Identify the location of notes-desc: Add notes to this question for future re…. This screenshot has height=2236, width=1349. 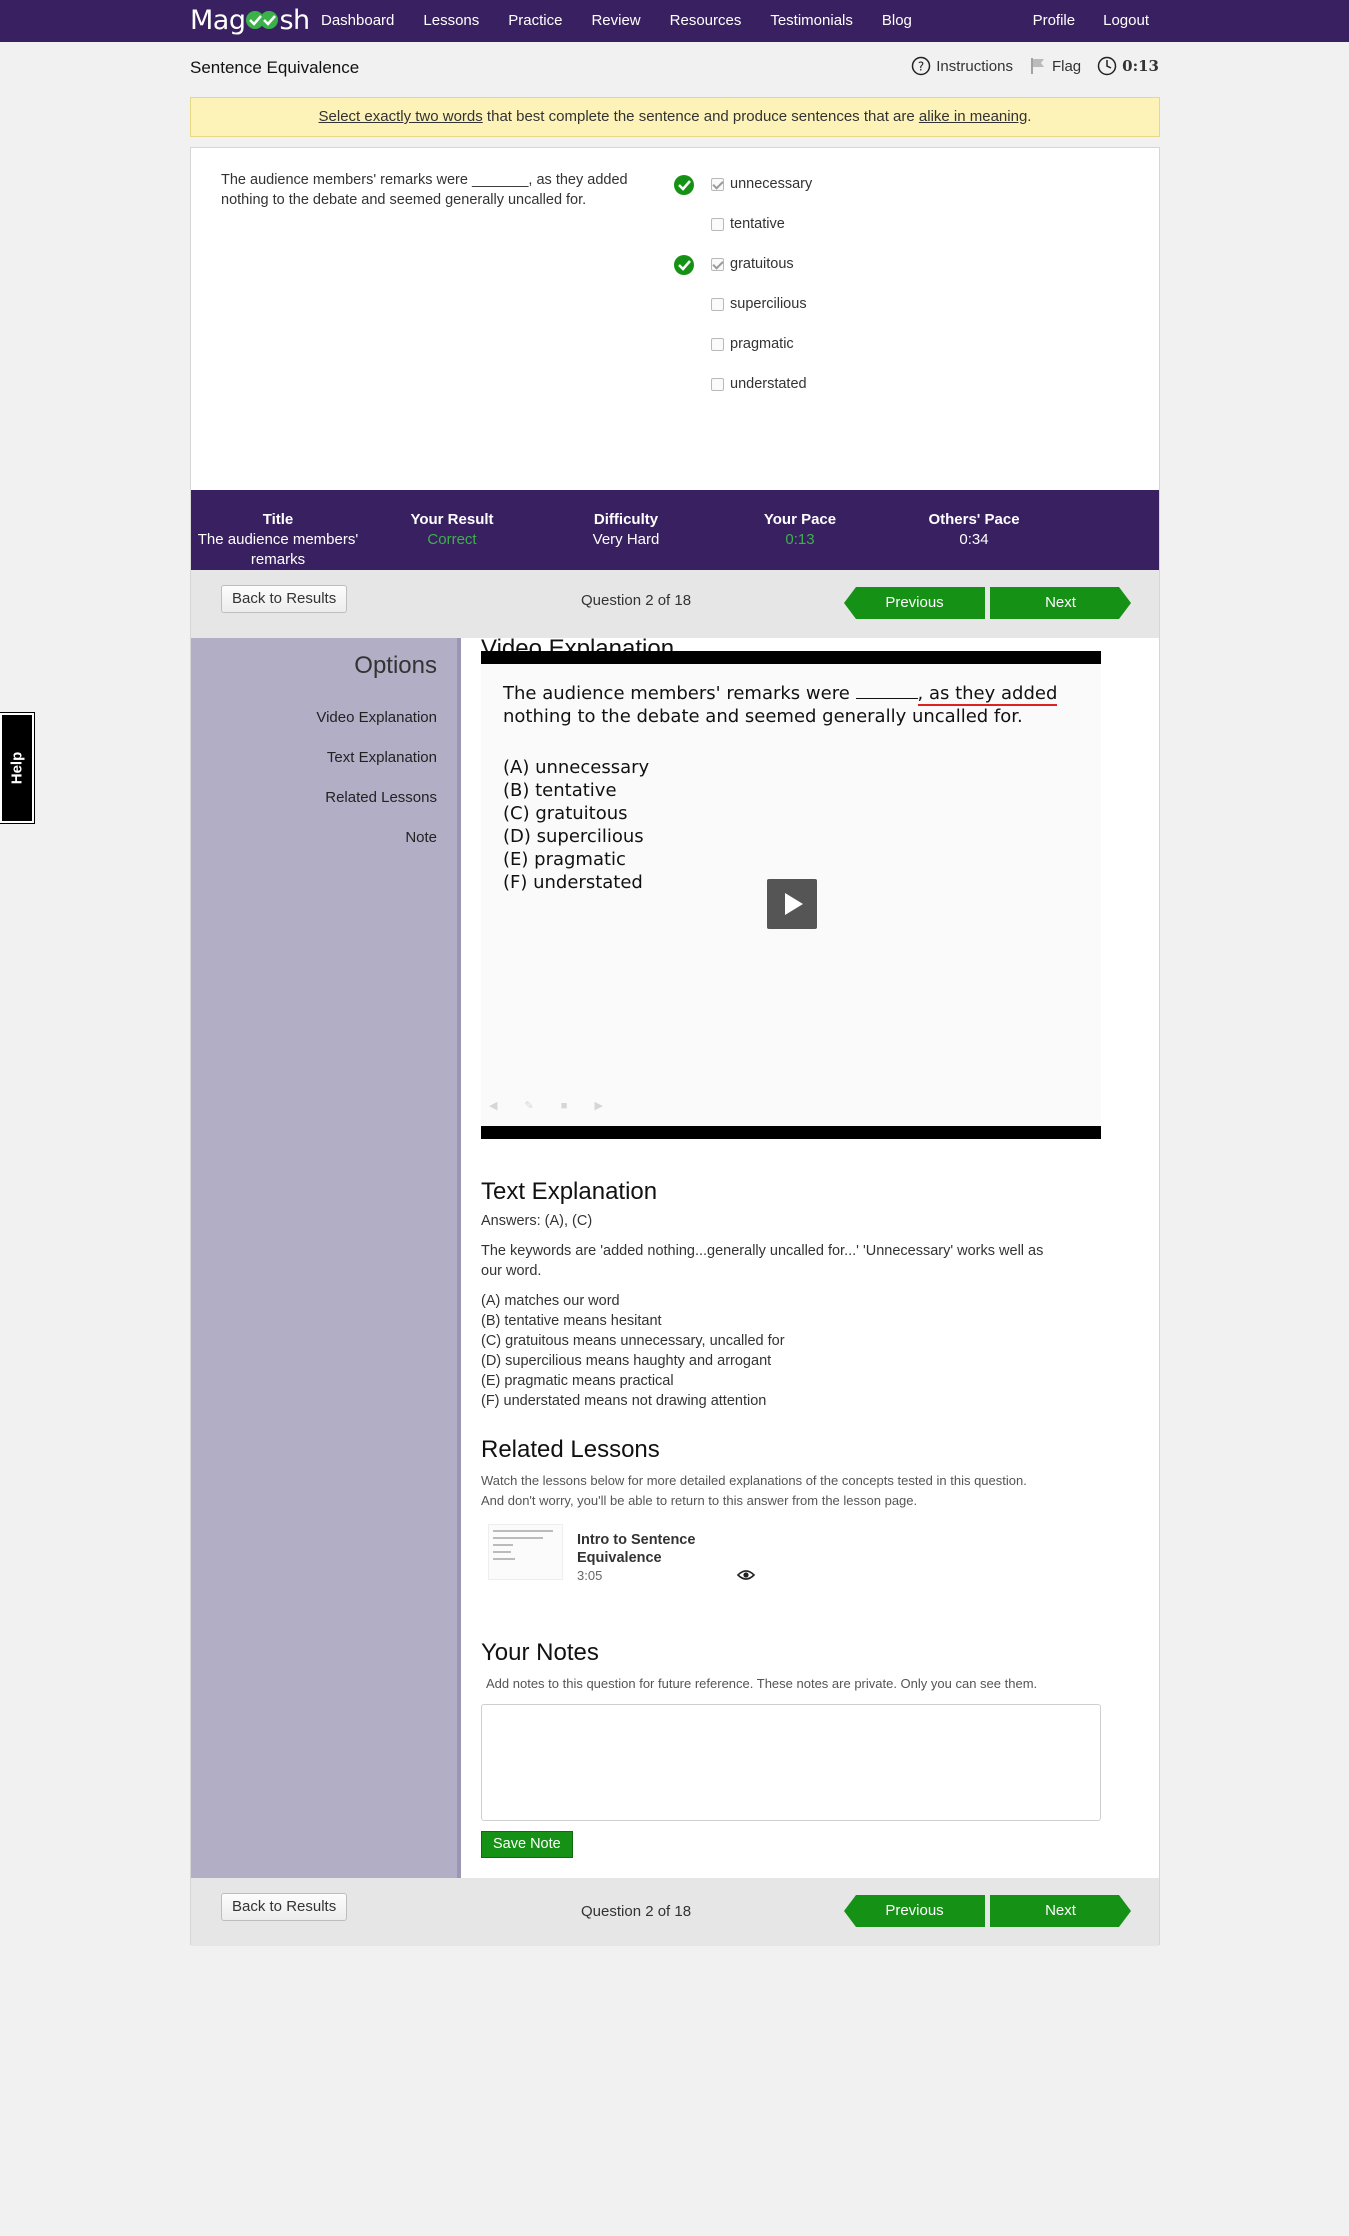
(762, 1683).